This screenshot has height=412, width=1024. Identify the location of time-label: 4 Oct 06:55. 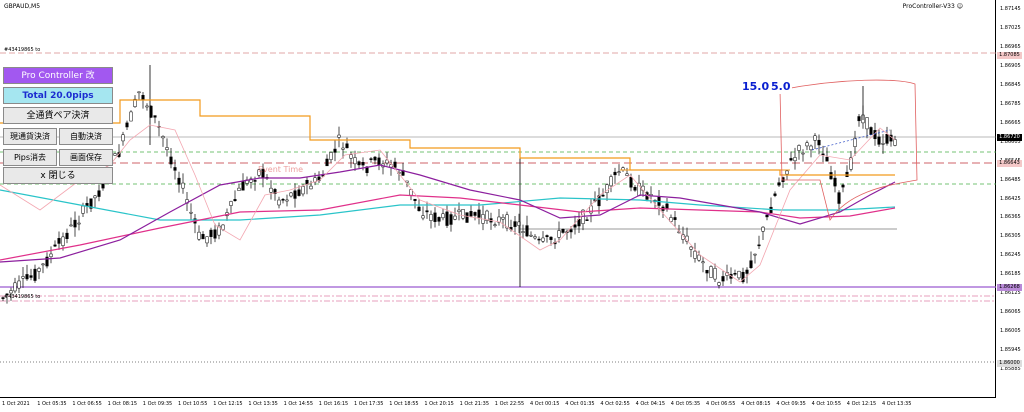
(721, 404).